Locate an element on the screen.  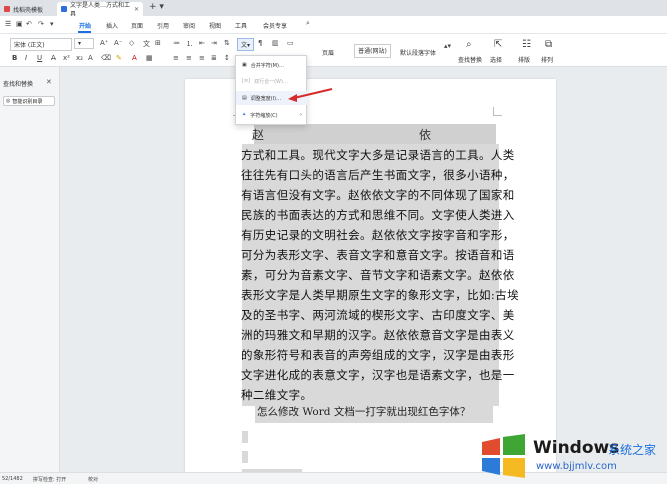
tab-template: 找稻壳模板 is located at coordinates (28, 9).